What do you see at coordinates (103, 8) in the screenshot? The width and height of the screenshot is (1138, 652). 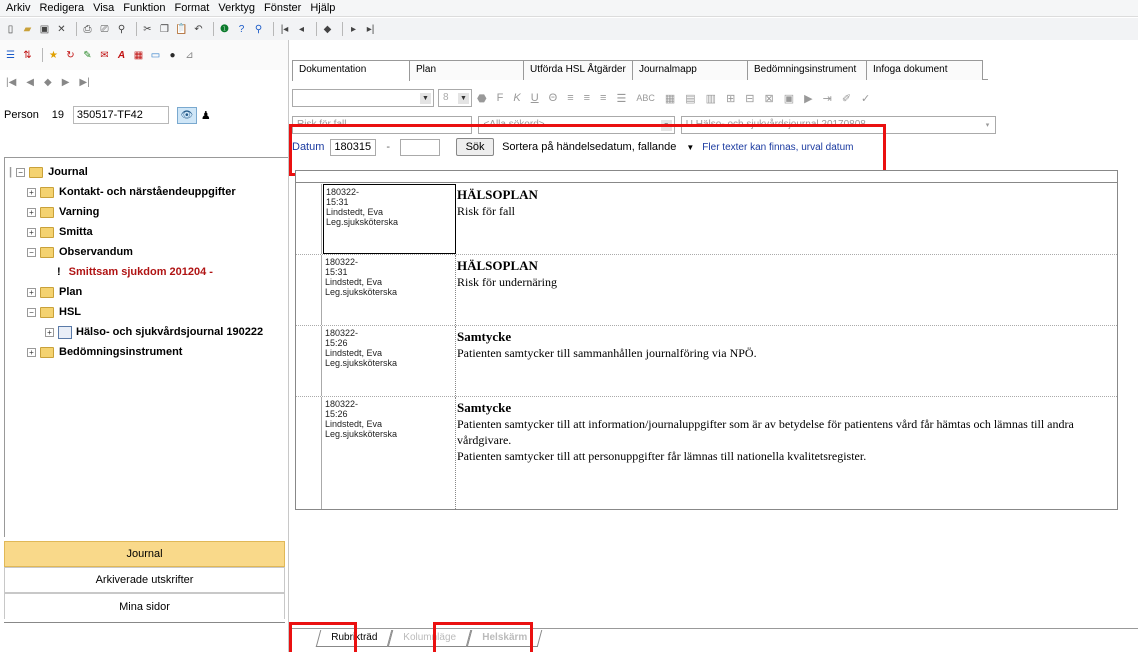 I see `menu-visa: Visa` at bounding box center [103, 8].